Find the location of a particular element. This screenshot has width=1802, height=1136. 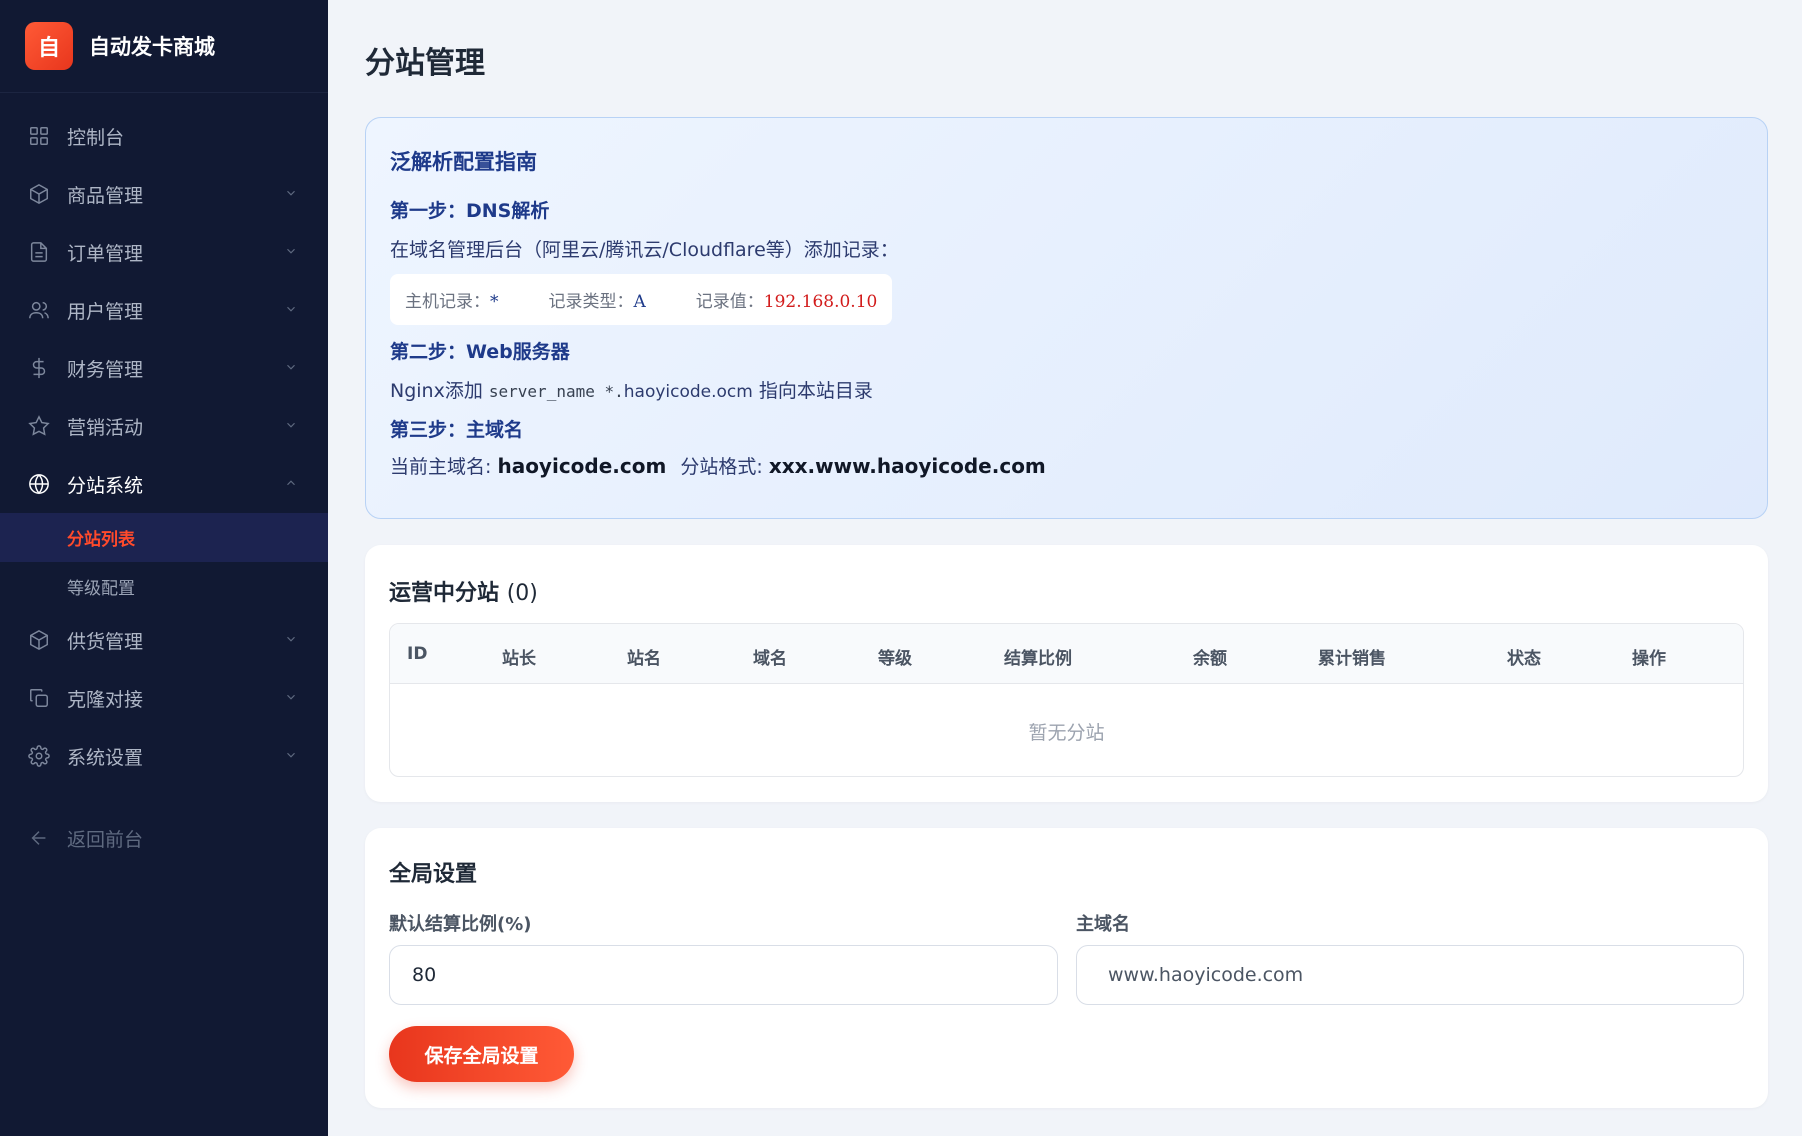

sites-count: (0) is located at coordinates (522, 593).